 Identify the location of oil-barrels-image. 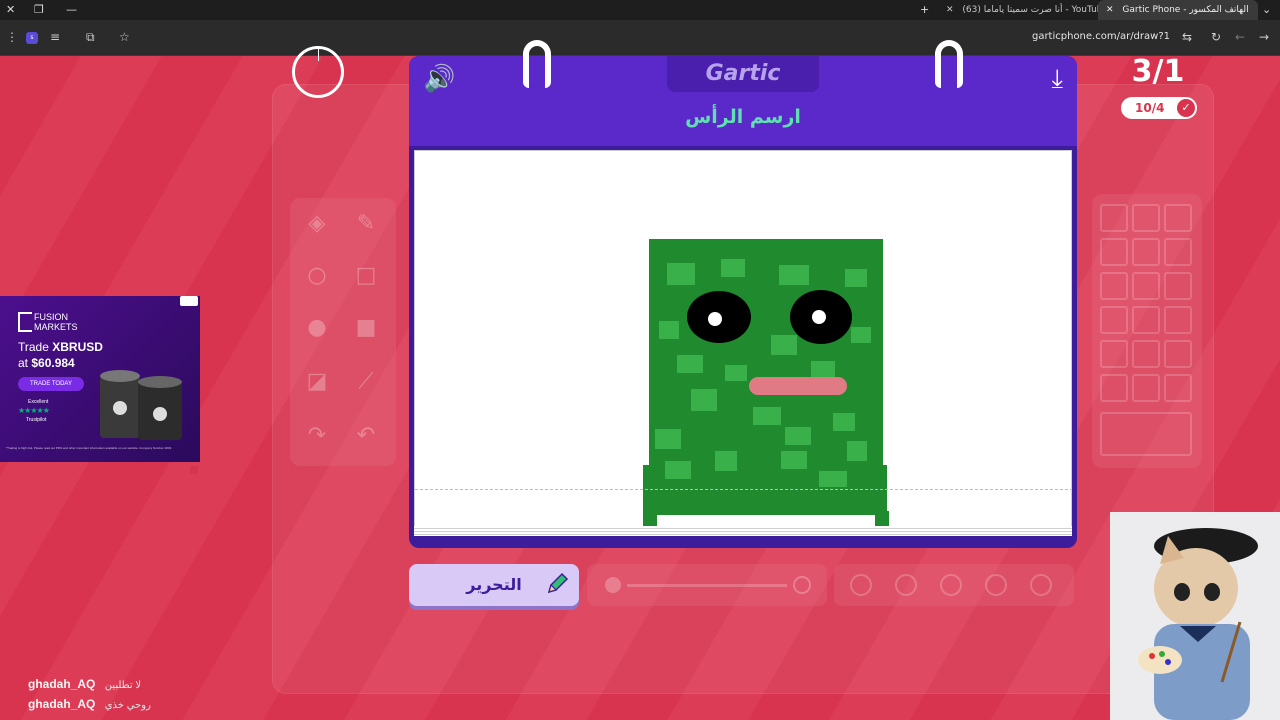
(141, 405).